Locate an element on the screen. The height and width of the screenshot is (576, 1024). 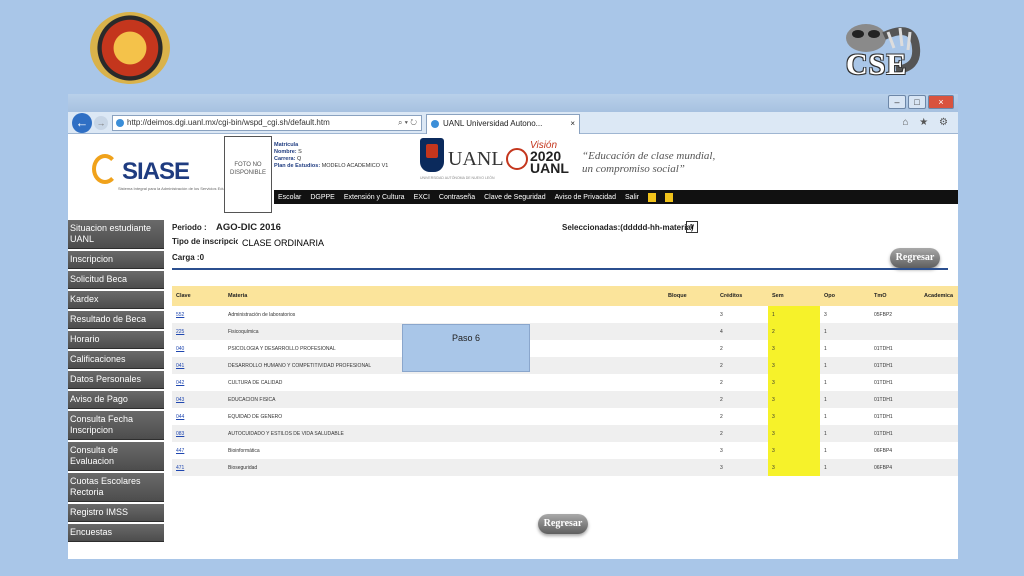
table-row: 042 CULTURA DE CALIDAD 2 3 1 01TDH1 is located at coordinates (565, 382).